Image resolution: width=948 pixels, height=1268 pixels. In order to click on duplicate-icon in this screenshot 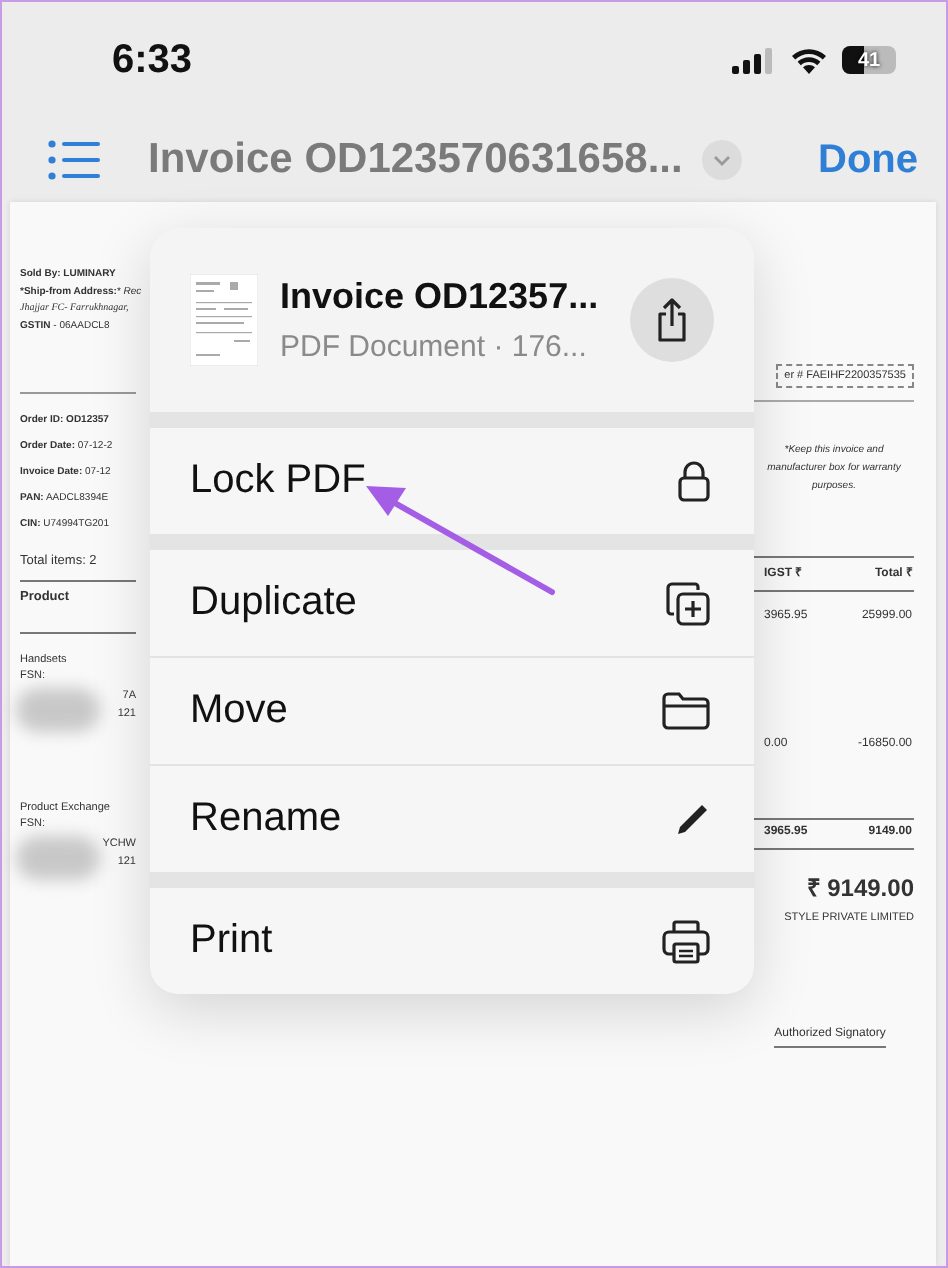, I will do `click(688, 603)`.